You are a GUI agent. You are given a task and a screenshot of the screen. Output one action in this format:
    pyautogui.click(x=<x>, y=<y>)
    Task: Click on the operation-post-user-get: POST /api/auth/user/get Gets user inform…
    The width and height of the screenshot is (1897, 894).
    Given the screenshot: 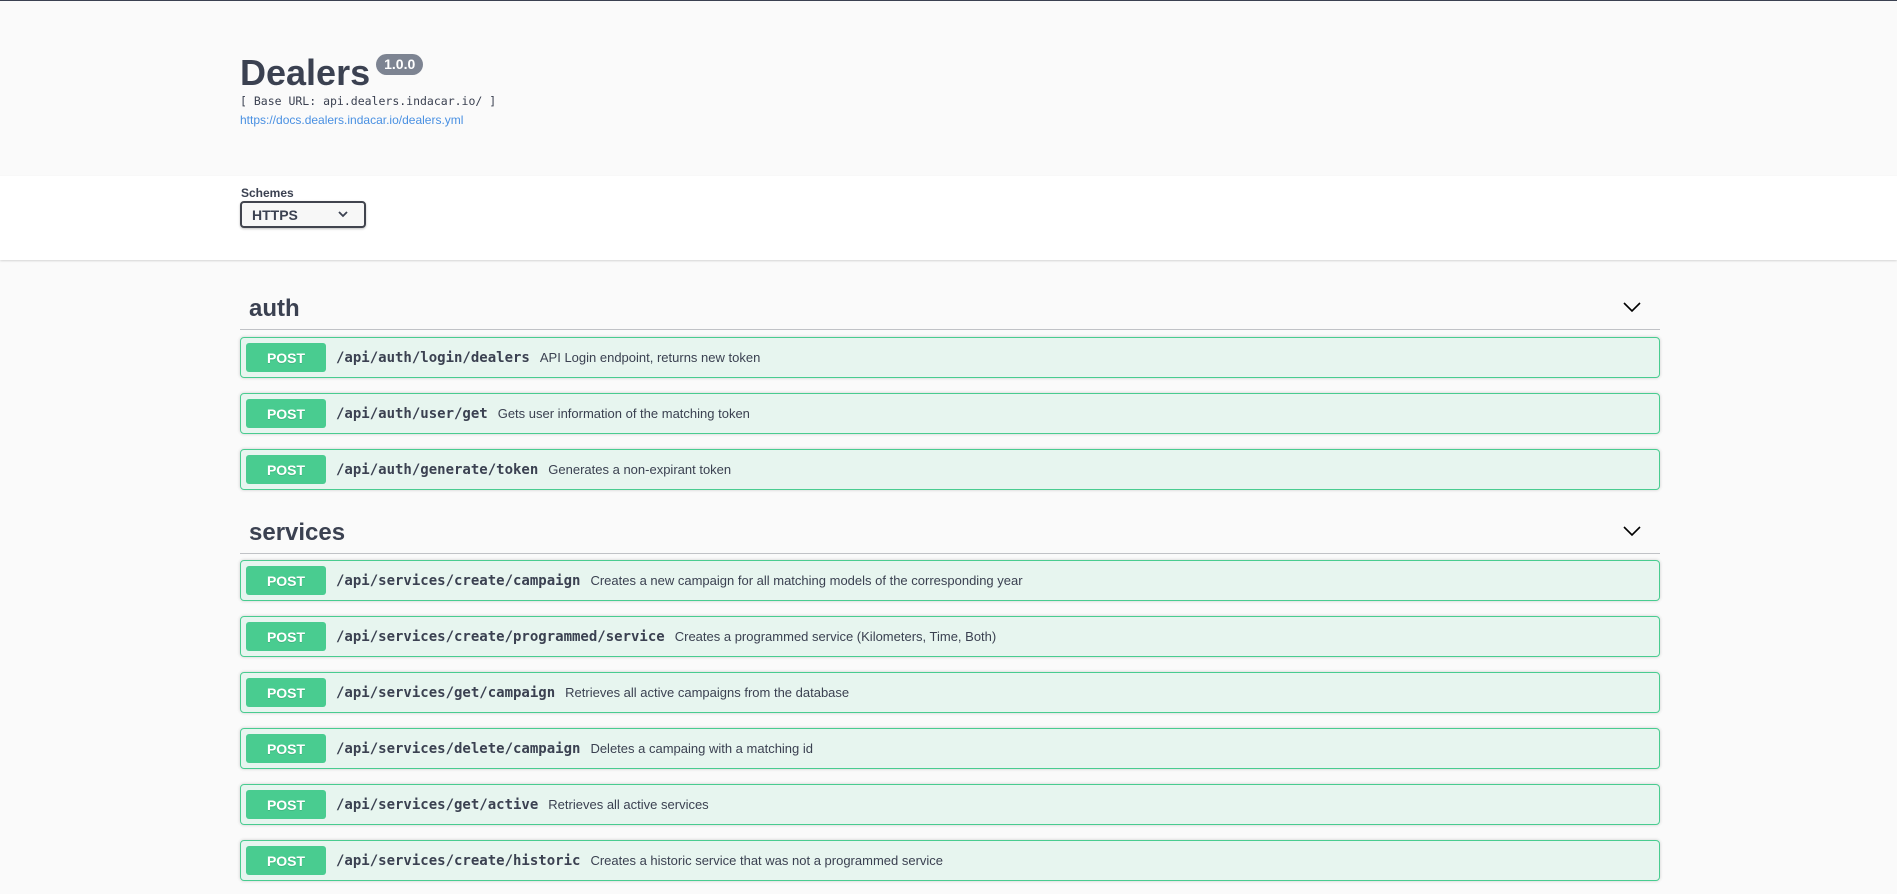 What is the action you would take?
    pyautogui.click(x=950, y=413)
    